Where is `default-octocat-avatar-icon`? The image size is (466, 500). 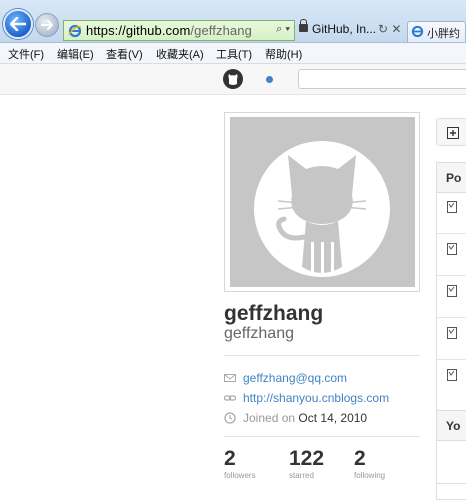
default-octocat-avatar-icon is located at coordinates (322, 209).